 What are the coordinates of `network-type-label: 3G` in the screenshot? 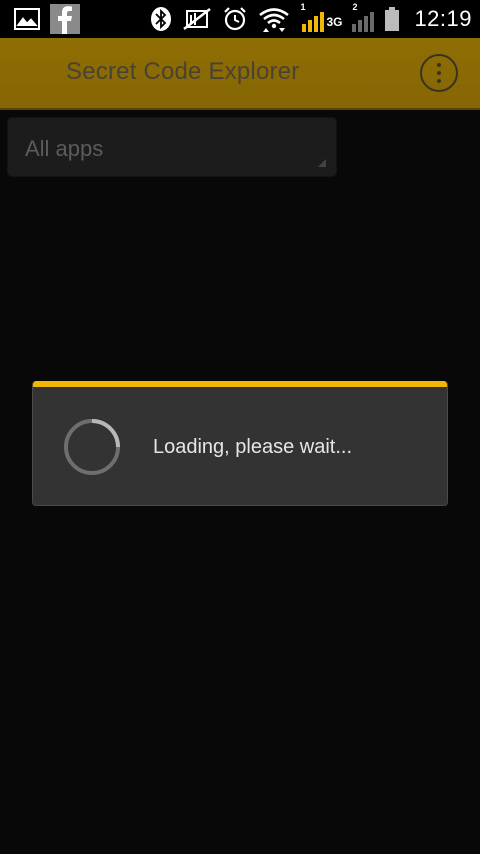 It's located at (334, 22).